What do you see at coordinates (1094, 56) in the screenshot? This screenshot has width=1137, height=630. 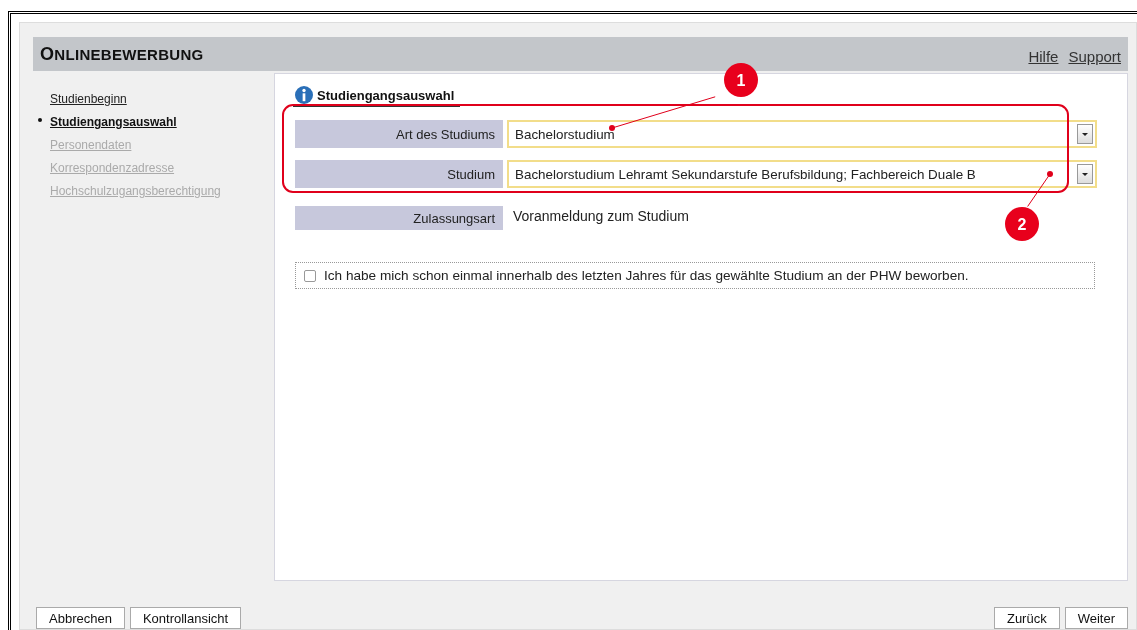 I see `header-link: Support` at bounding box center [1094, 56].